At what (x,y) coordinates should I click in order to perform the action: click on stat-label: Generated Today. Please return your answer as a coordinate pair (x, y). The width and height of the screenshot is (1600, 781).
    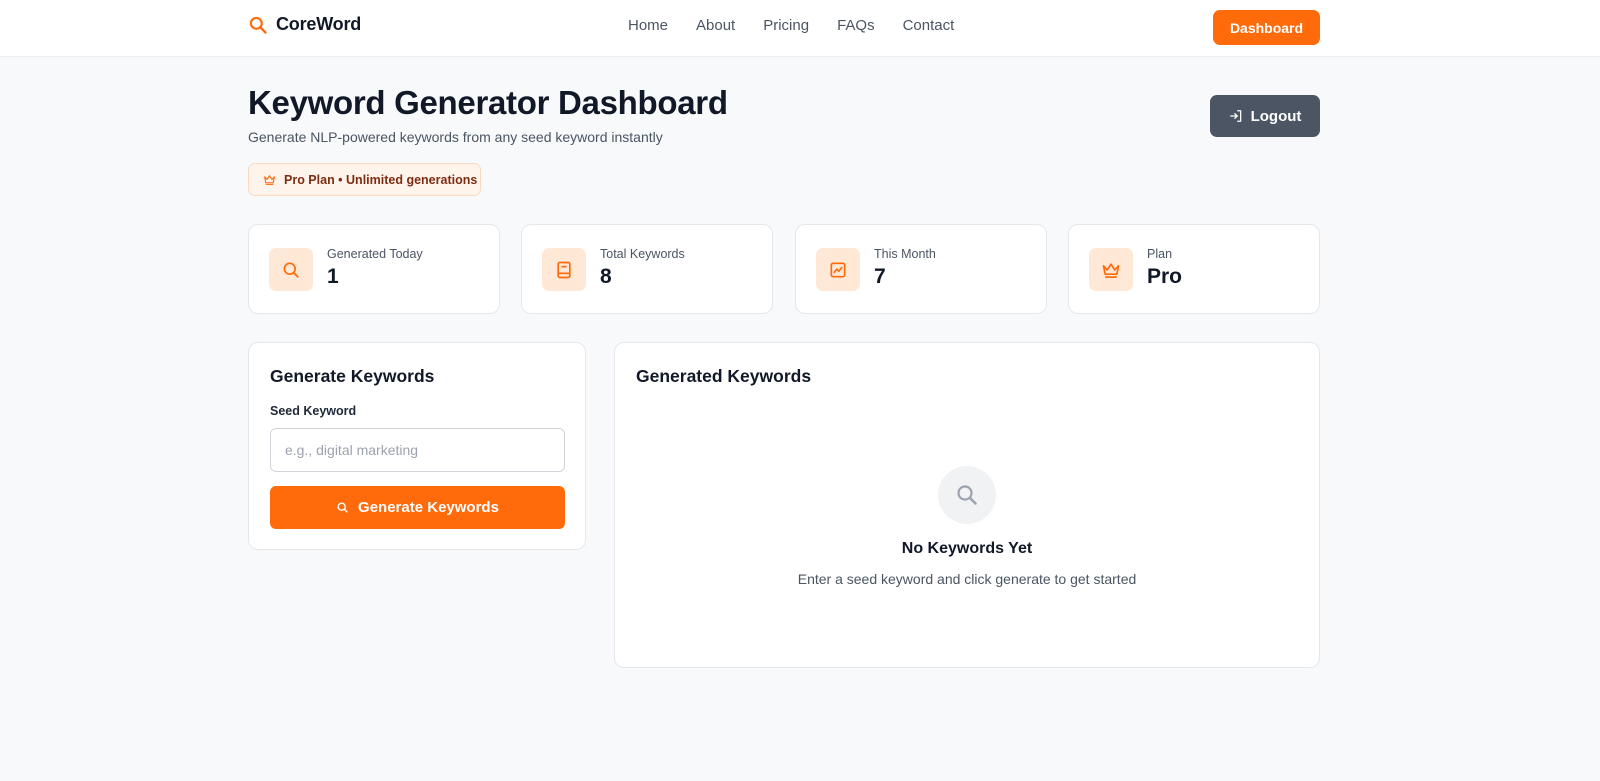
    Looking at the image, I should click on (375, 254).